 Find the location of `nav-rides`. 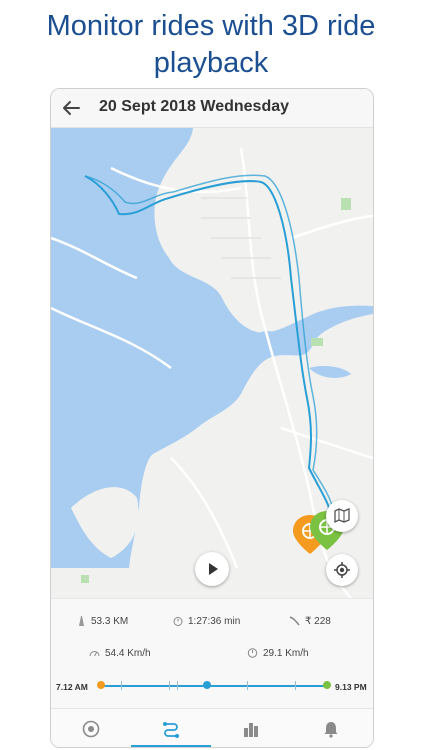

nav-rides is located at coordinates (171, 728).